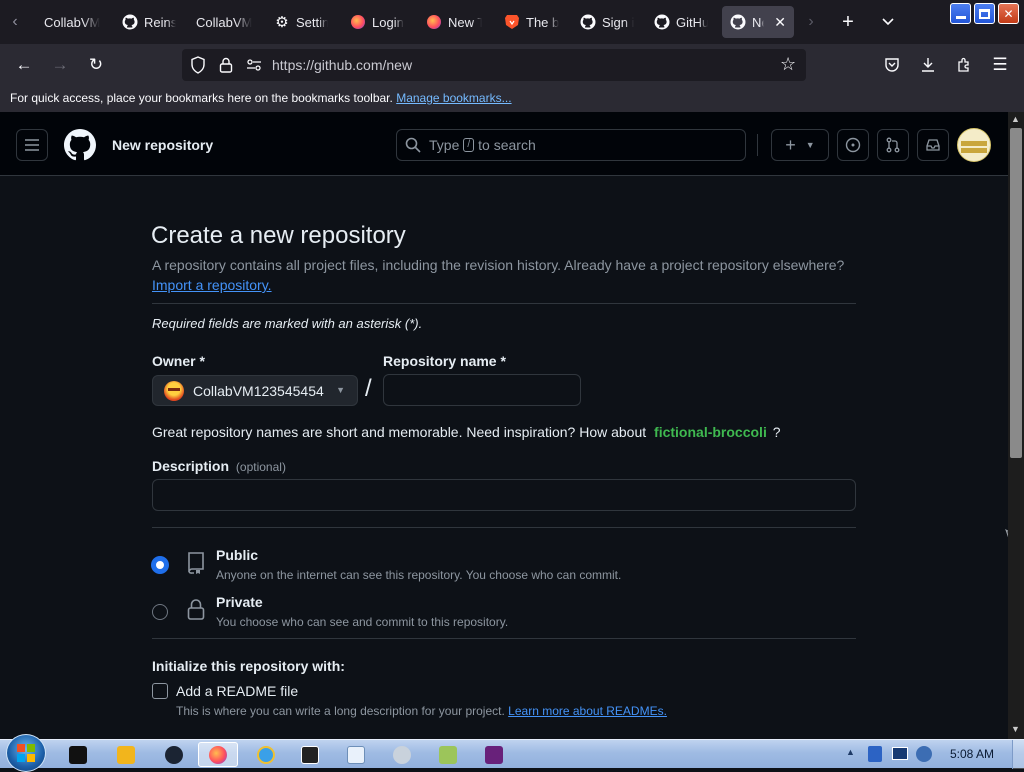 This screenshot has height=772, width=1024. I want to click on tab-label: Reinst, so click(160, 22).